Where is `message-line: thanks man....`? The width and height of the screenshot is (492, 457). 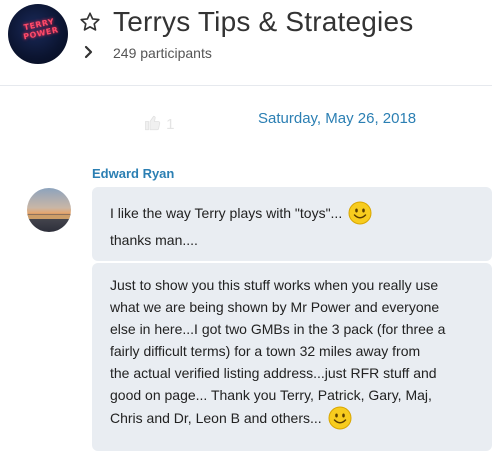
message-line: thanks man.... is located at coordinates (154, 240).